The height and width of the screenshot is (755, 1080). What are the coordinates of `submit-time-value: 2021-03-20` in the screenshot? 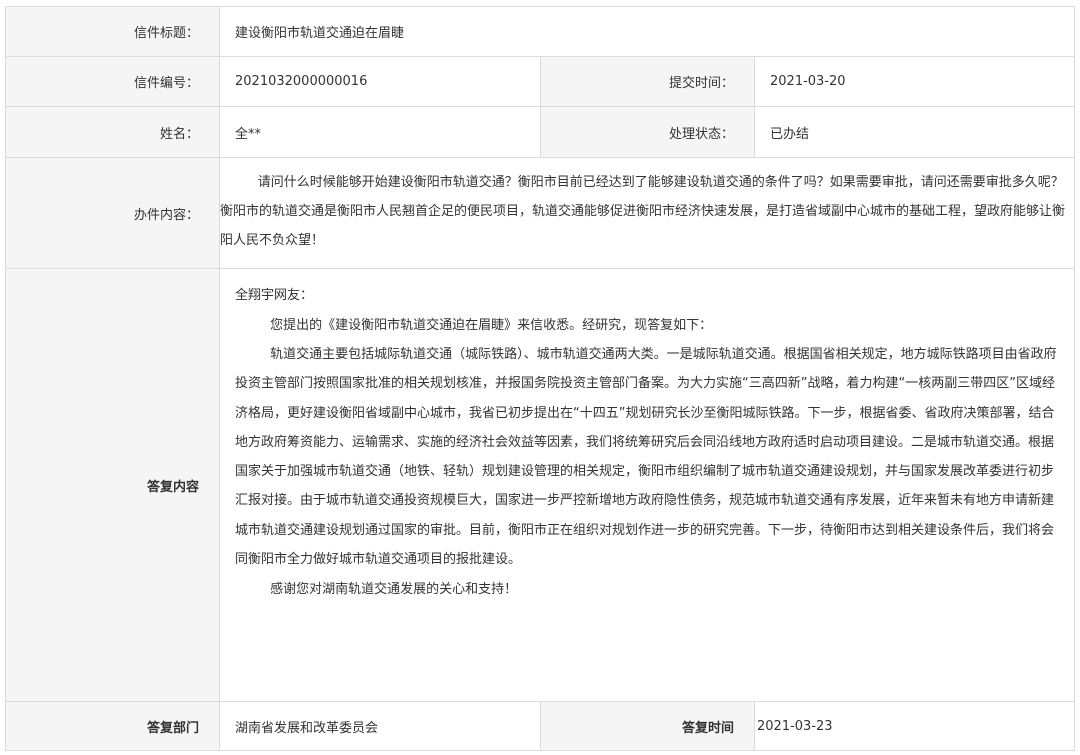 It's located at (915, 82).